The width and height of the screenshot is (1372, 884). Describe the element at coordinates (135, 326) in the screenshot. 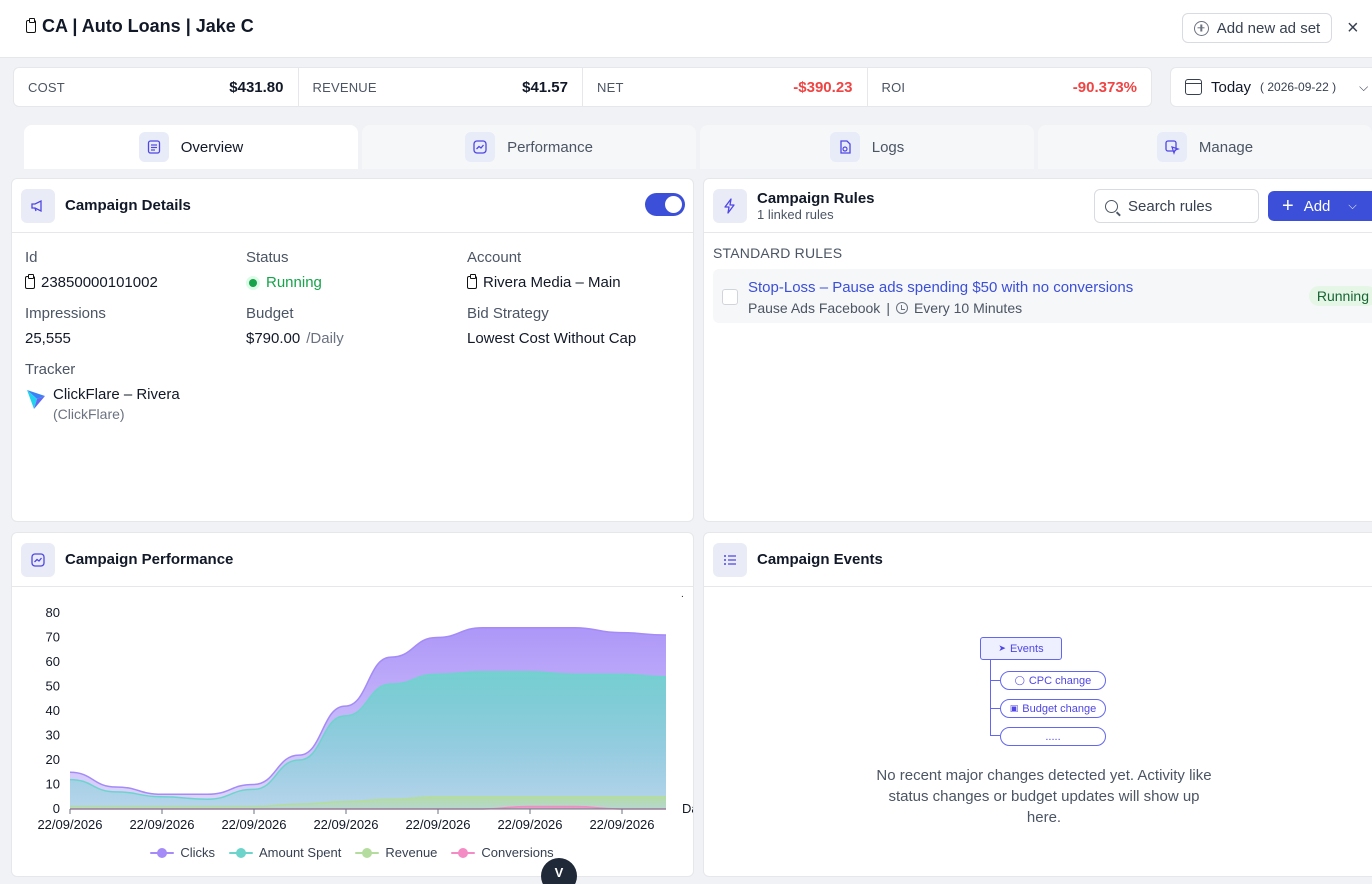

I see `field-impressions: Impressions 25,555` at that location.